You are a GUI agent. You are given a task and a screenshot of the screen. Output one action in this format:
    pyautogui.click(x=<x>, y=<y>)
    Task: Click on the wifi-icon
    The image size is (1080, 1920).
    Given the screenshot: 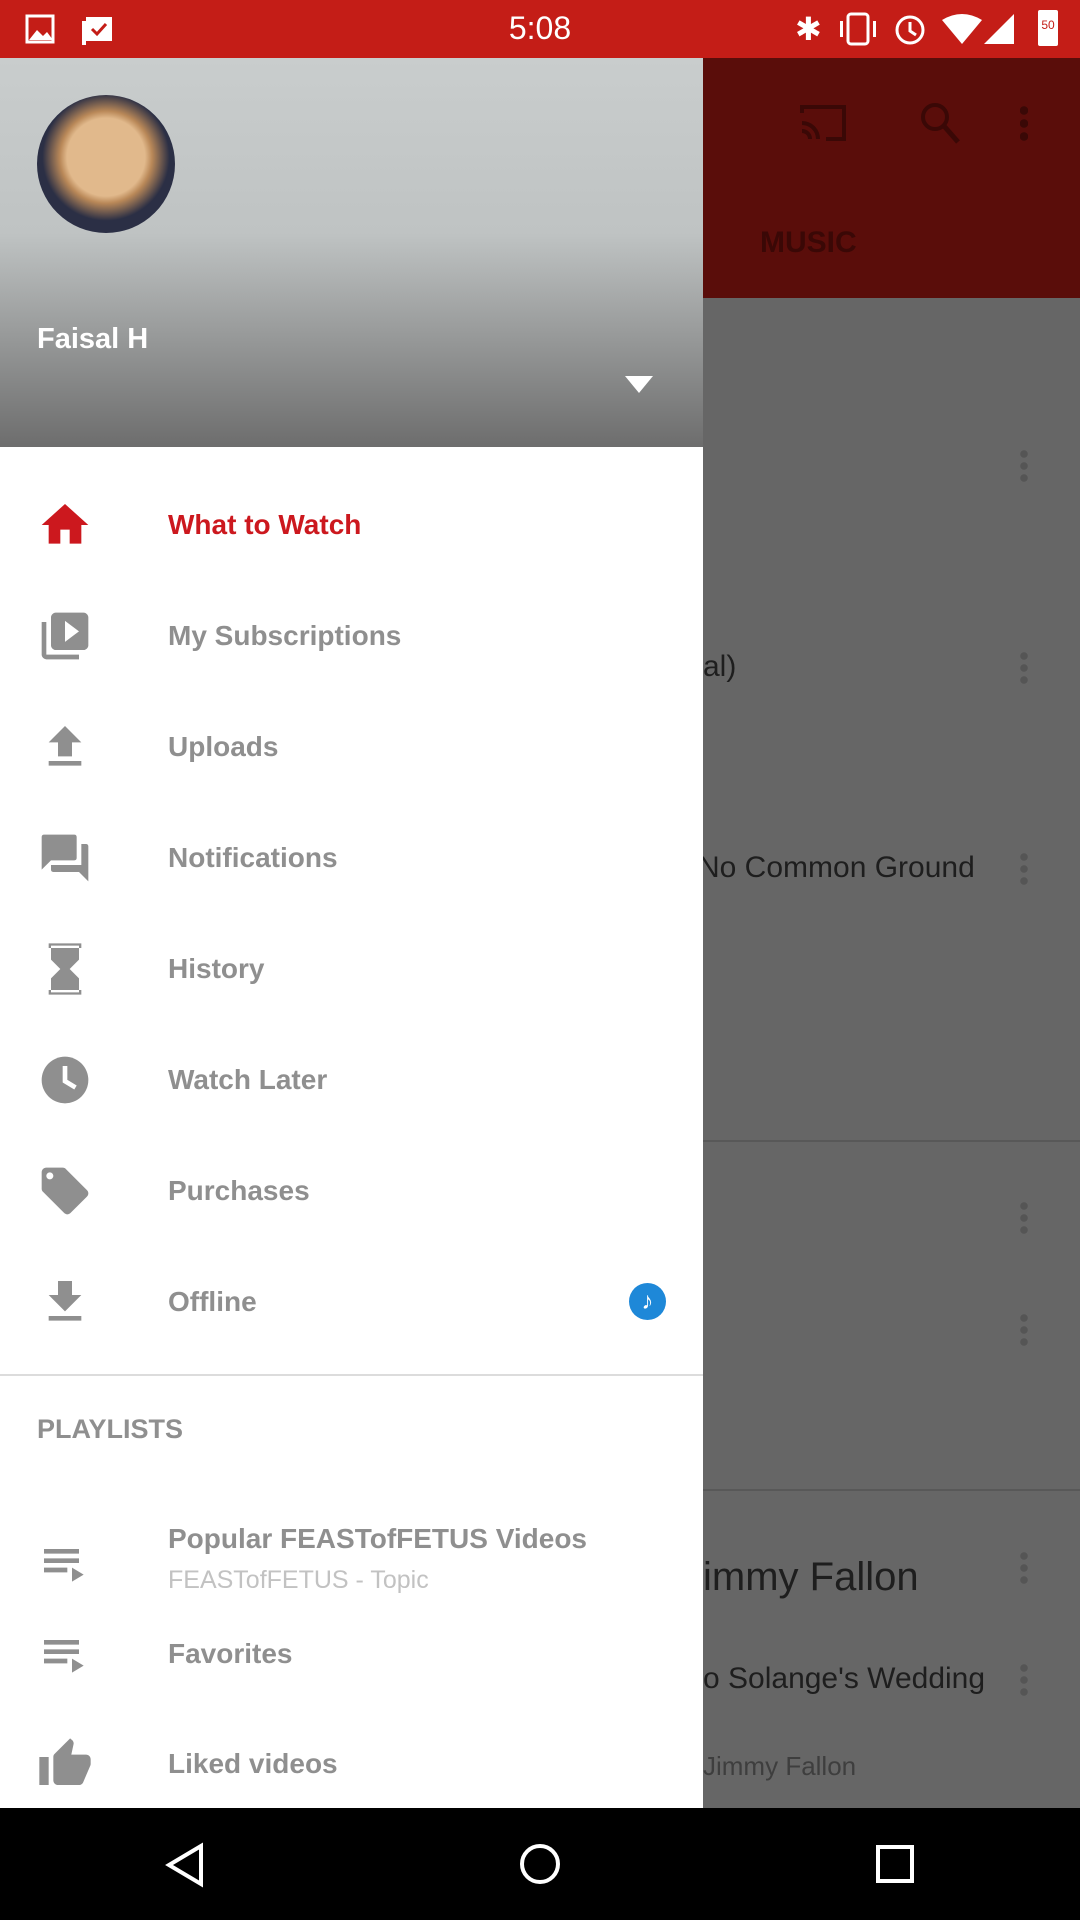 What is the action you would take?
    pyautogui.click(x=962, y=29)
    